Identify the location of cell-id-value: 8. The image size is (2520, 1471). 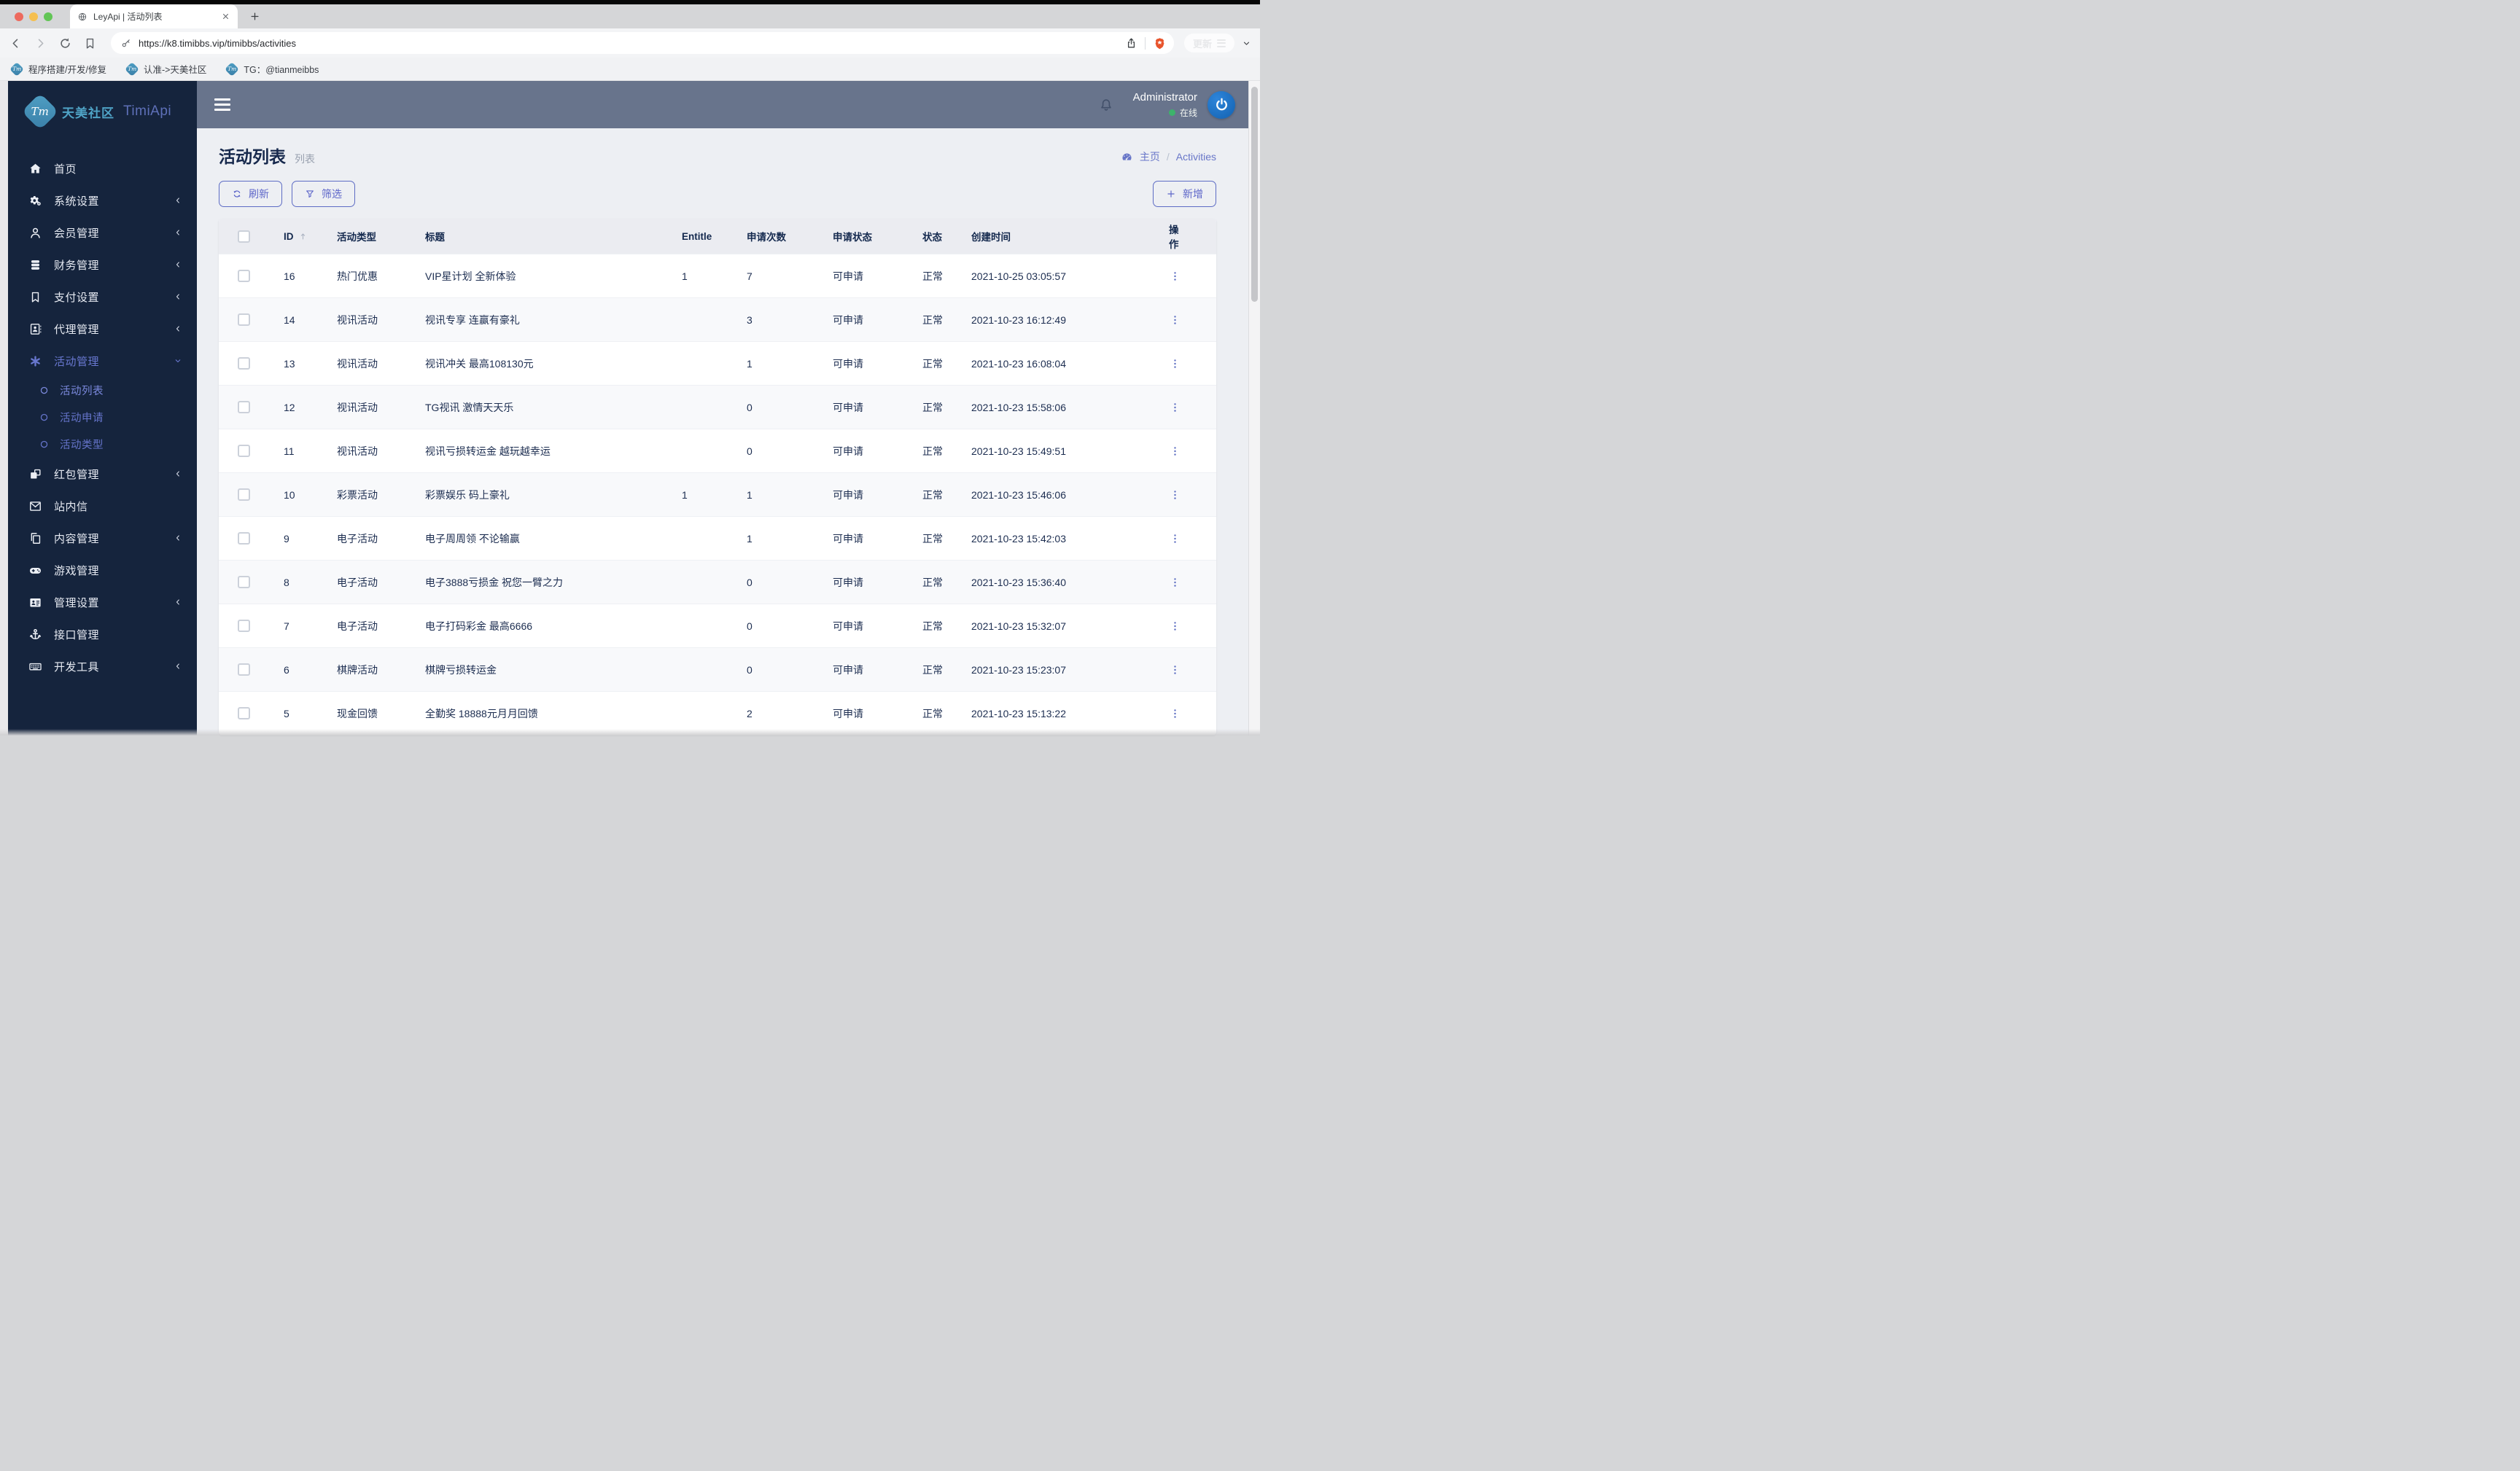
(286, 582).